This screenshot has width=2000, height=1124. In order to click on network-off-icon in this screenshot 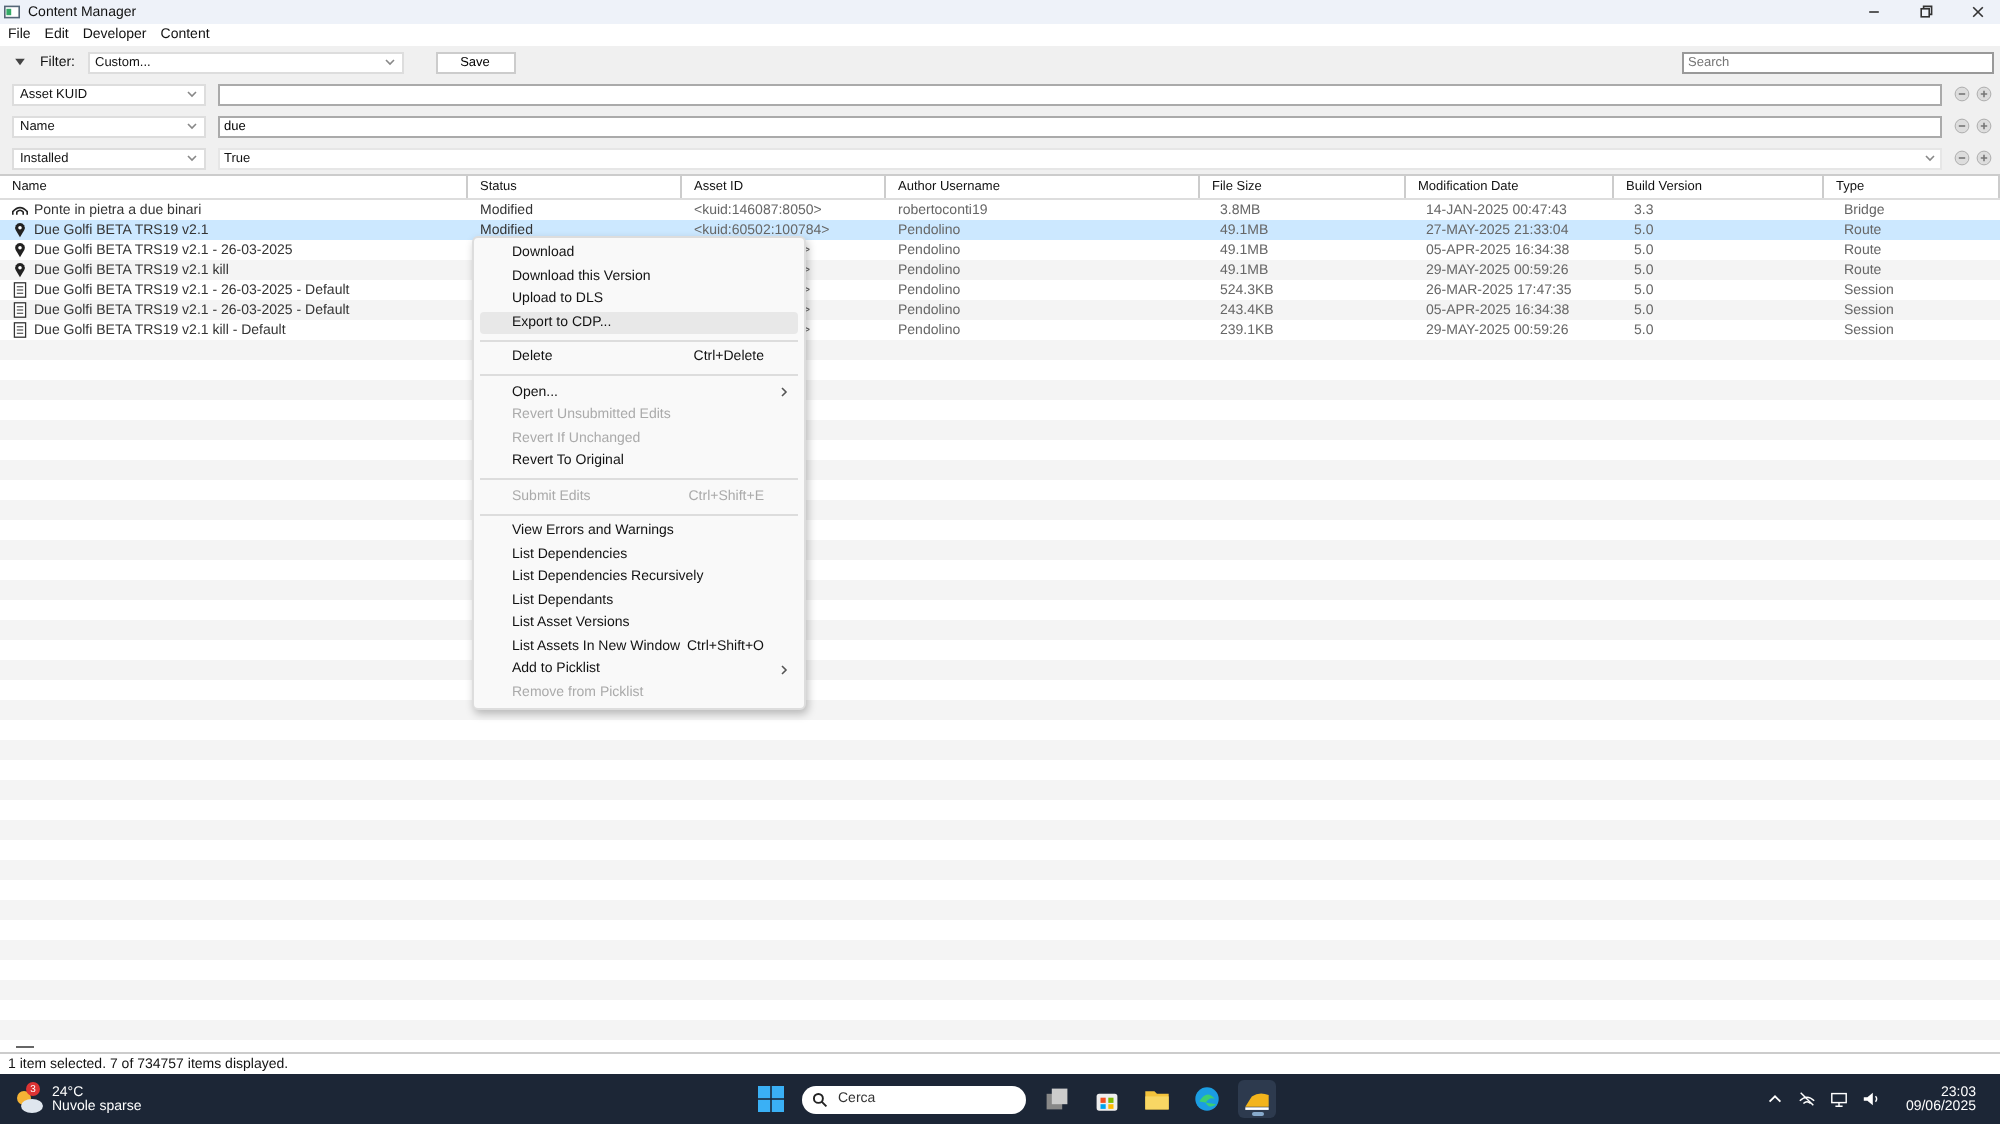, I will do `click(1806, 1099)`.